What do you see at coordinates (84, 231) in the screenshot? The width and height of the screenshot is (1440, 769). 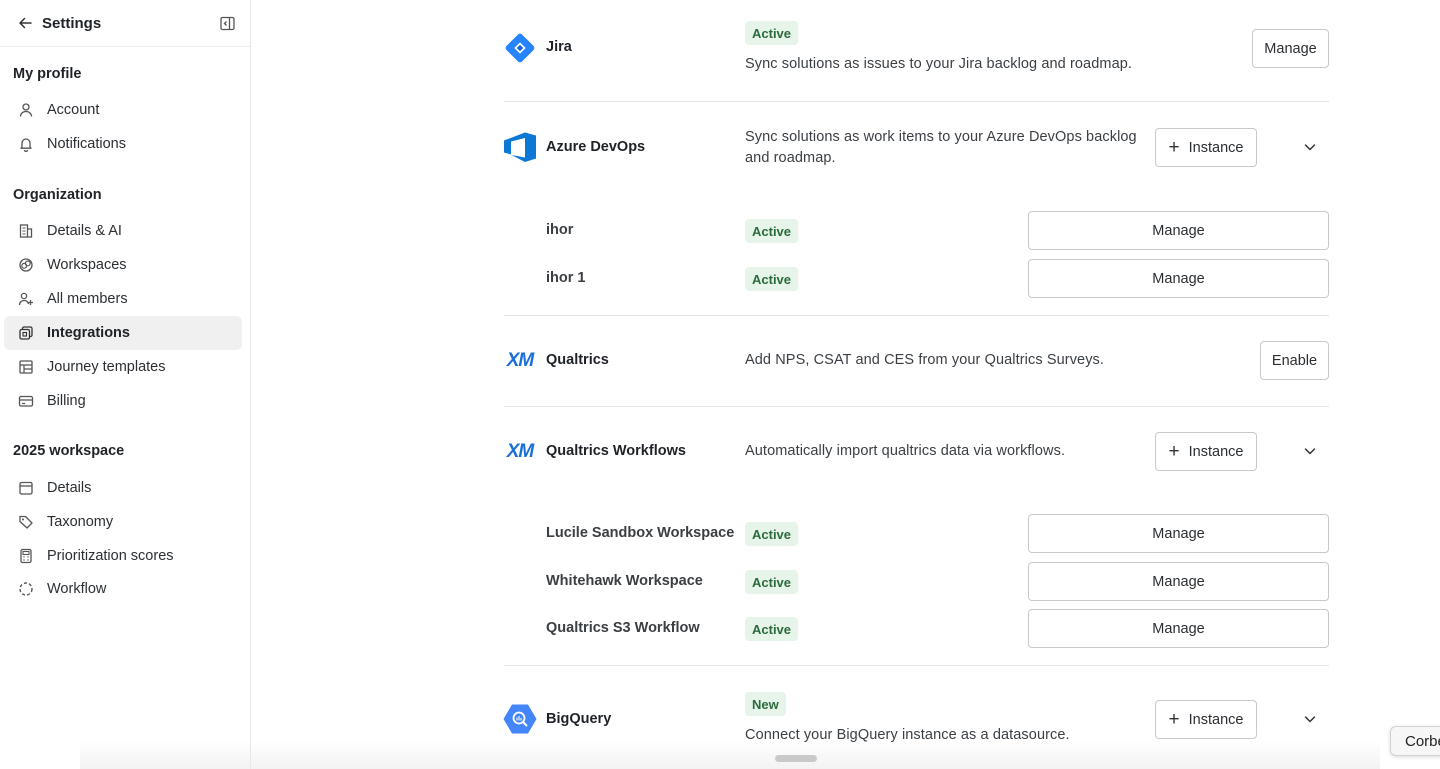 I see `sidebar-item-label: Details & AI` at bounding box center [84, 231].